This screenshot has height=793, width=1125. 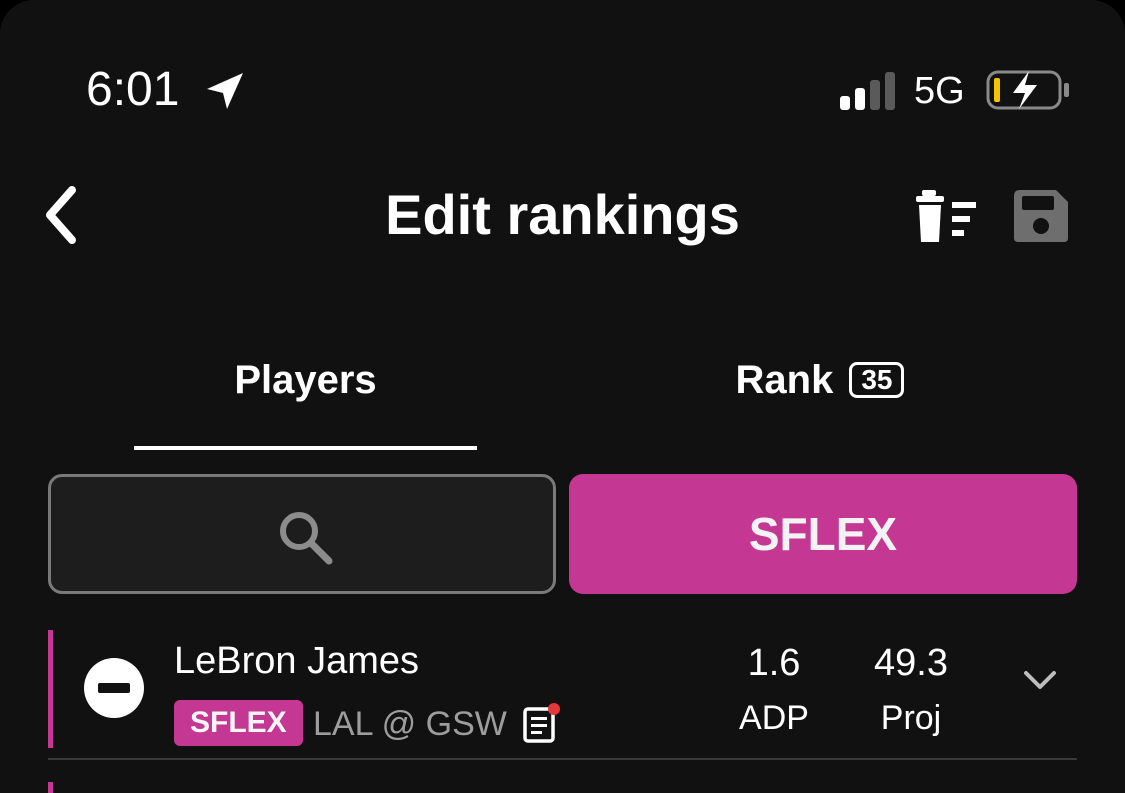 What do you see at coordinates (50, 689) in the screenshot?
I see `row-accent-bar` at bounding box center [50, 689].